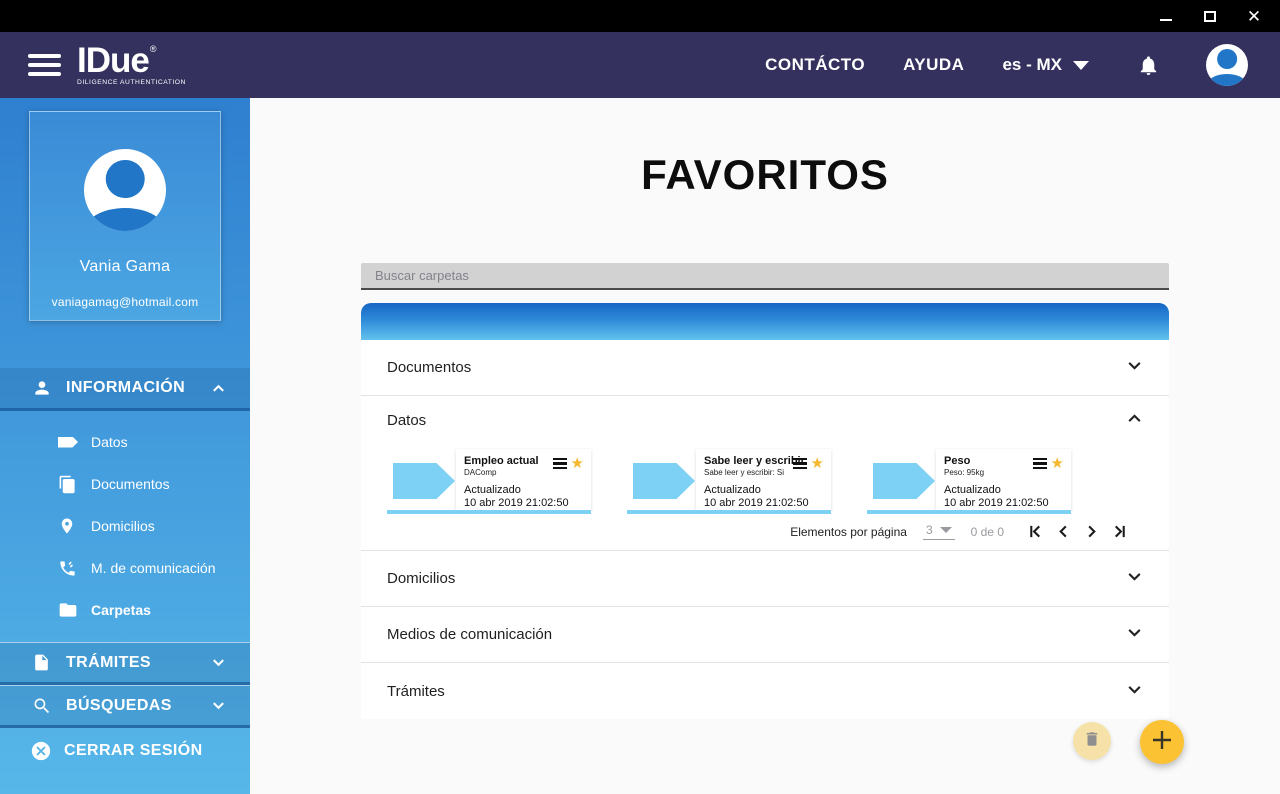 This screenshot has height=794, width=1280. Describe the element at coordinates (421, 578) in the screenshot. I see `accordion-row-label: Domicilios` at that location.